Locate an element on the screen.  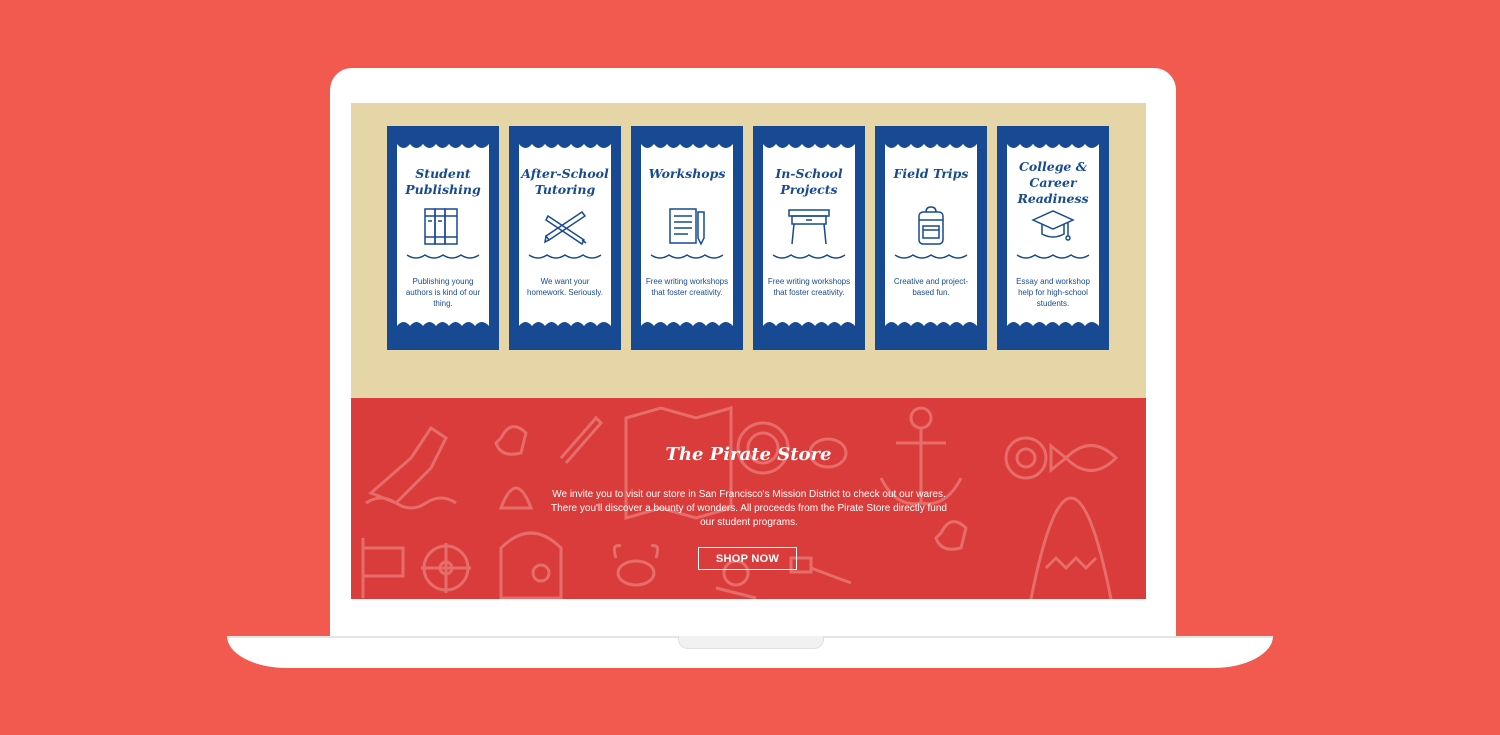
card-description: Creative and project-based fun. is located at coordinates (931, 287).